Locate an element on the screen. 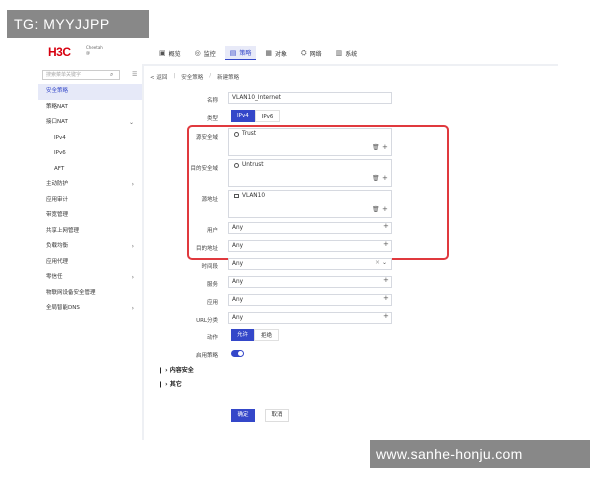  time-range-label: 时间段 is located at coordinates (209, 267).